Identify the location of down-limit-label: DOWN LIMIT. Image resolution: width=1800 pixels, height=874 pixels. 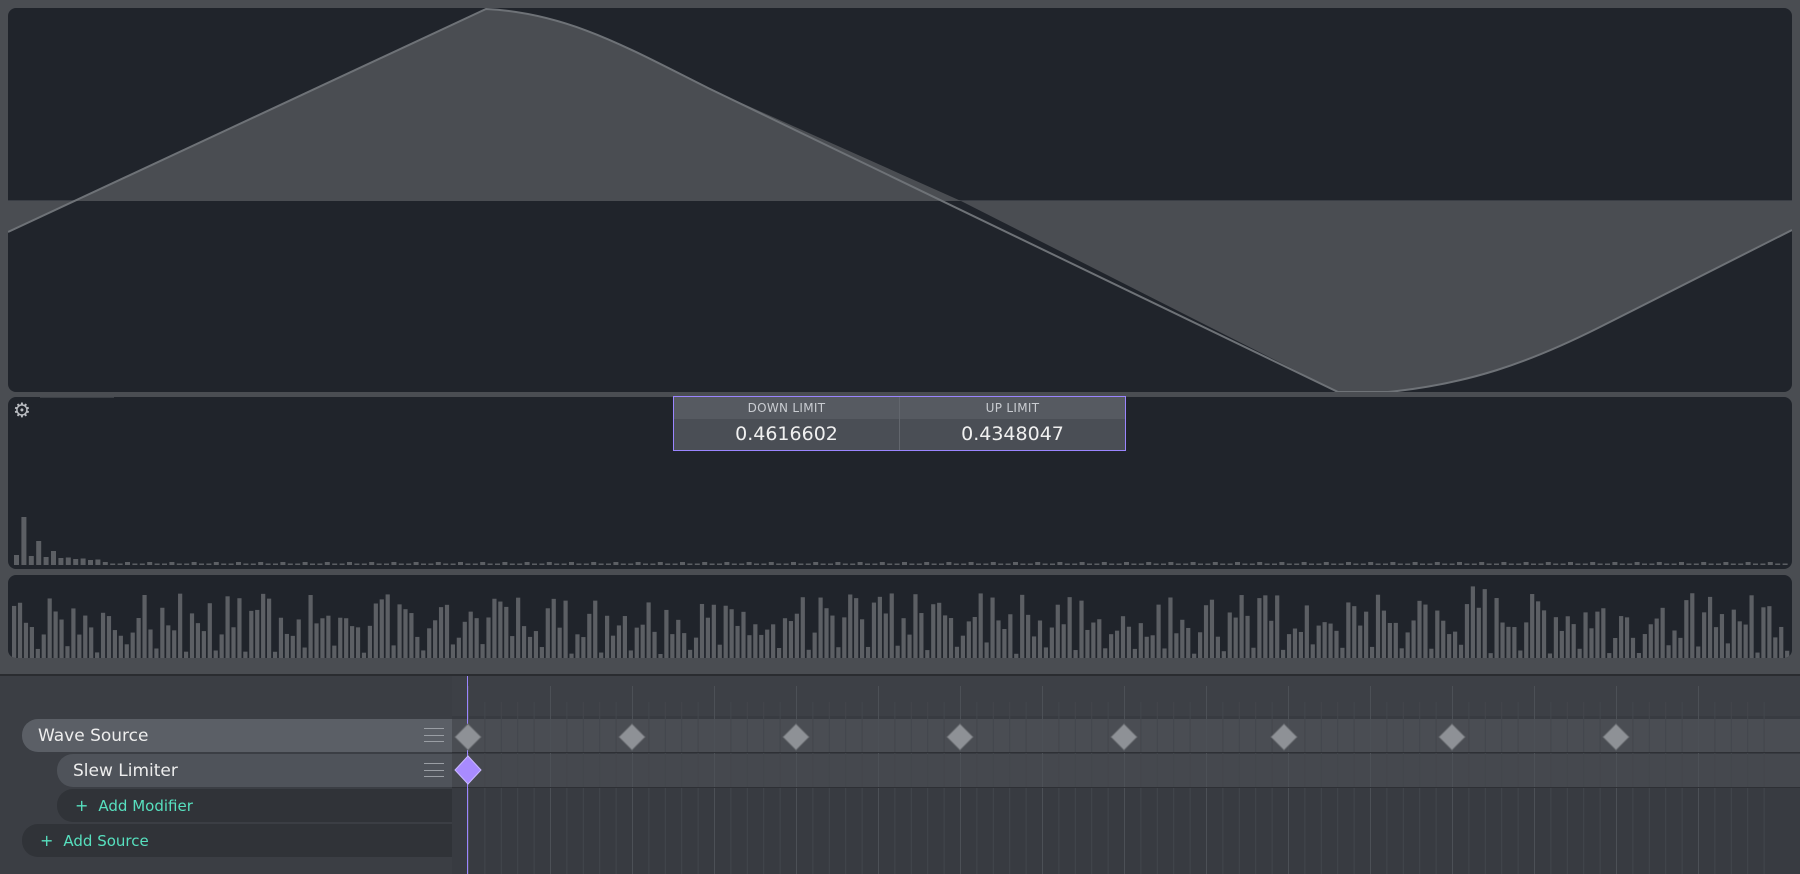
(786, 408).